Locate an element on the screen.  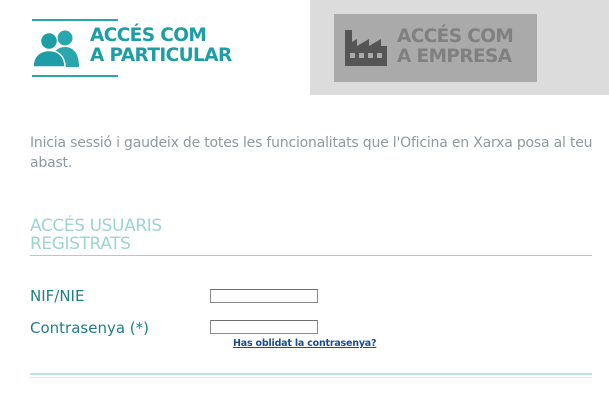
tab-empresa-label-line1: ACCÉS COM is located at coordinates (455, 36).